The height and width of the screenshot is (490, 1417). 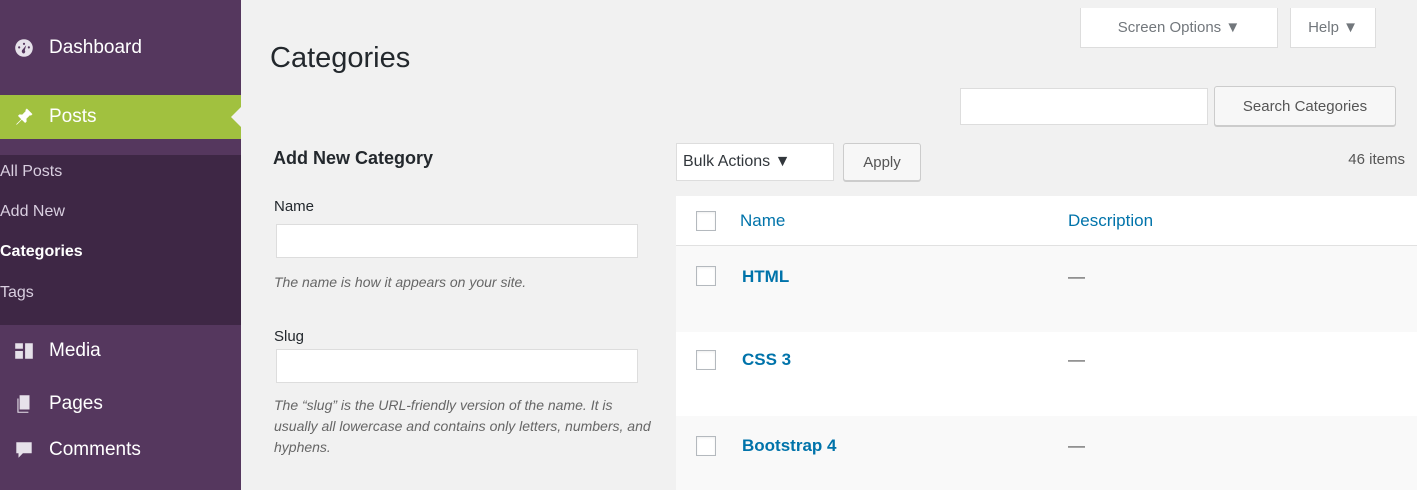 What do you see at coordinates (1333, 28) in the screenshot?
I see `help-button: Help ▼` at bounding box center [1333, 28].